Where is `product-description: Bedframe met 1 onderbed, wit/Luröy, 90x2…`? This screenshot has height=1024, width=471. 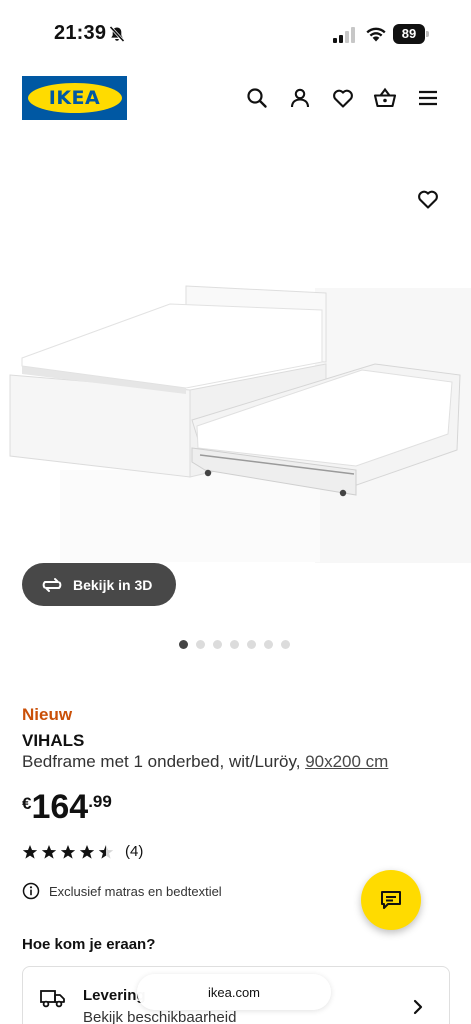 product-description: Bedframe met 1 onderbed, wit/Luröy, 90x2… is located at coordinates (205, 762).